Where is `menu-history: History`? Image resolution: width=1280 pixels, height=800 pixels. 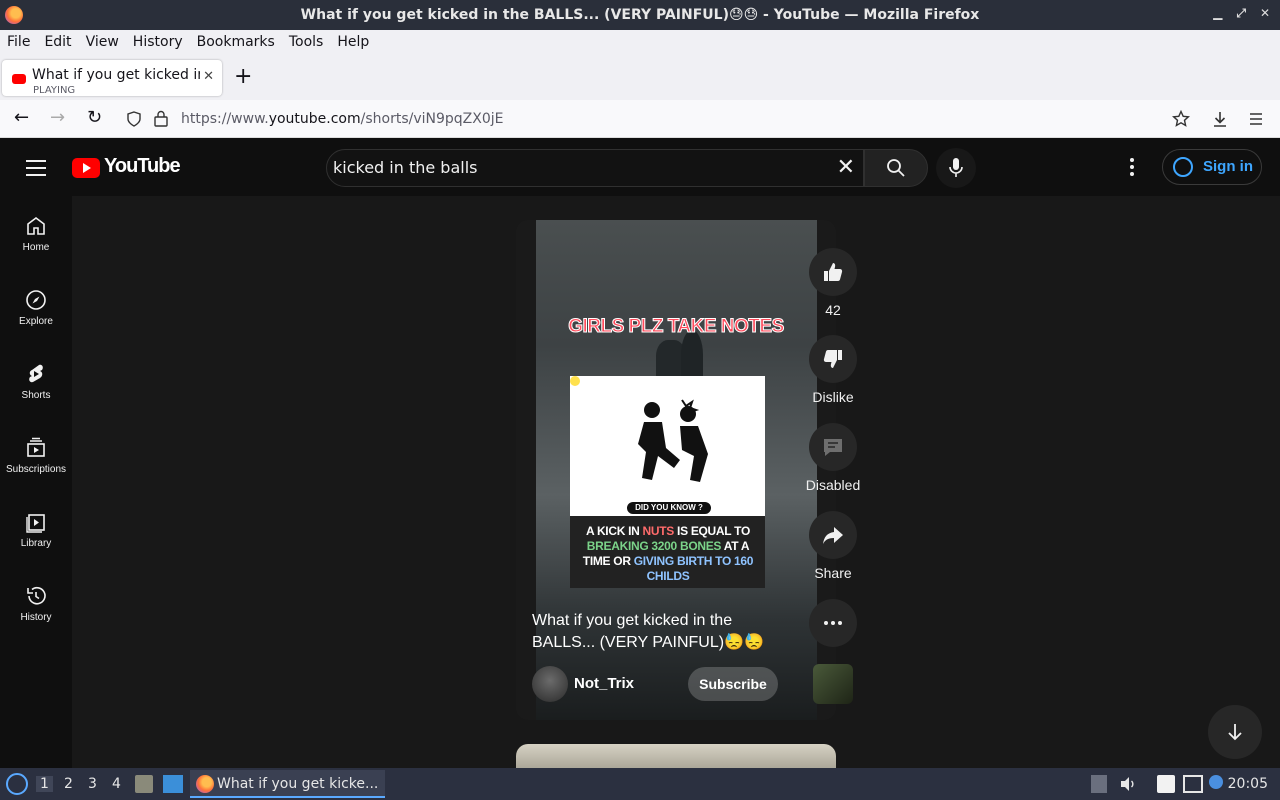
menu-history: History is located at coordinates (158, 42).